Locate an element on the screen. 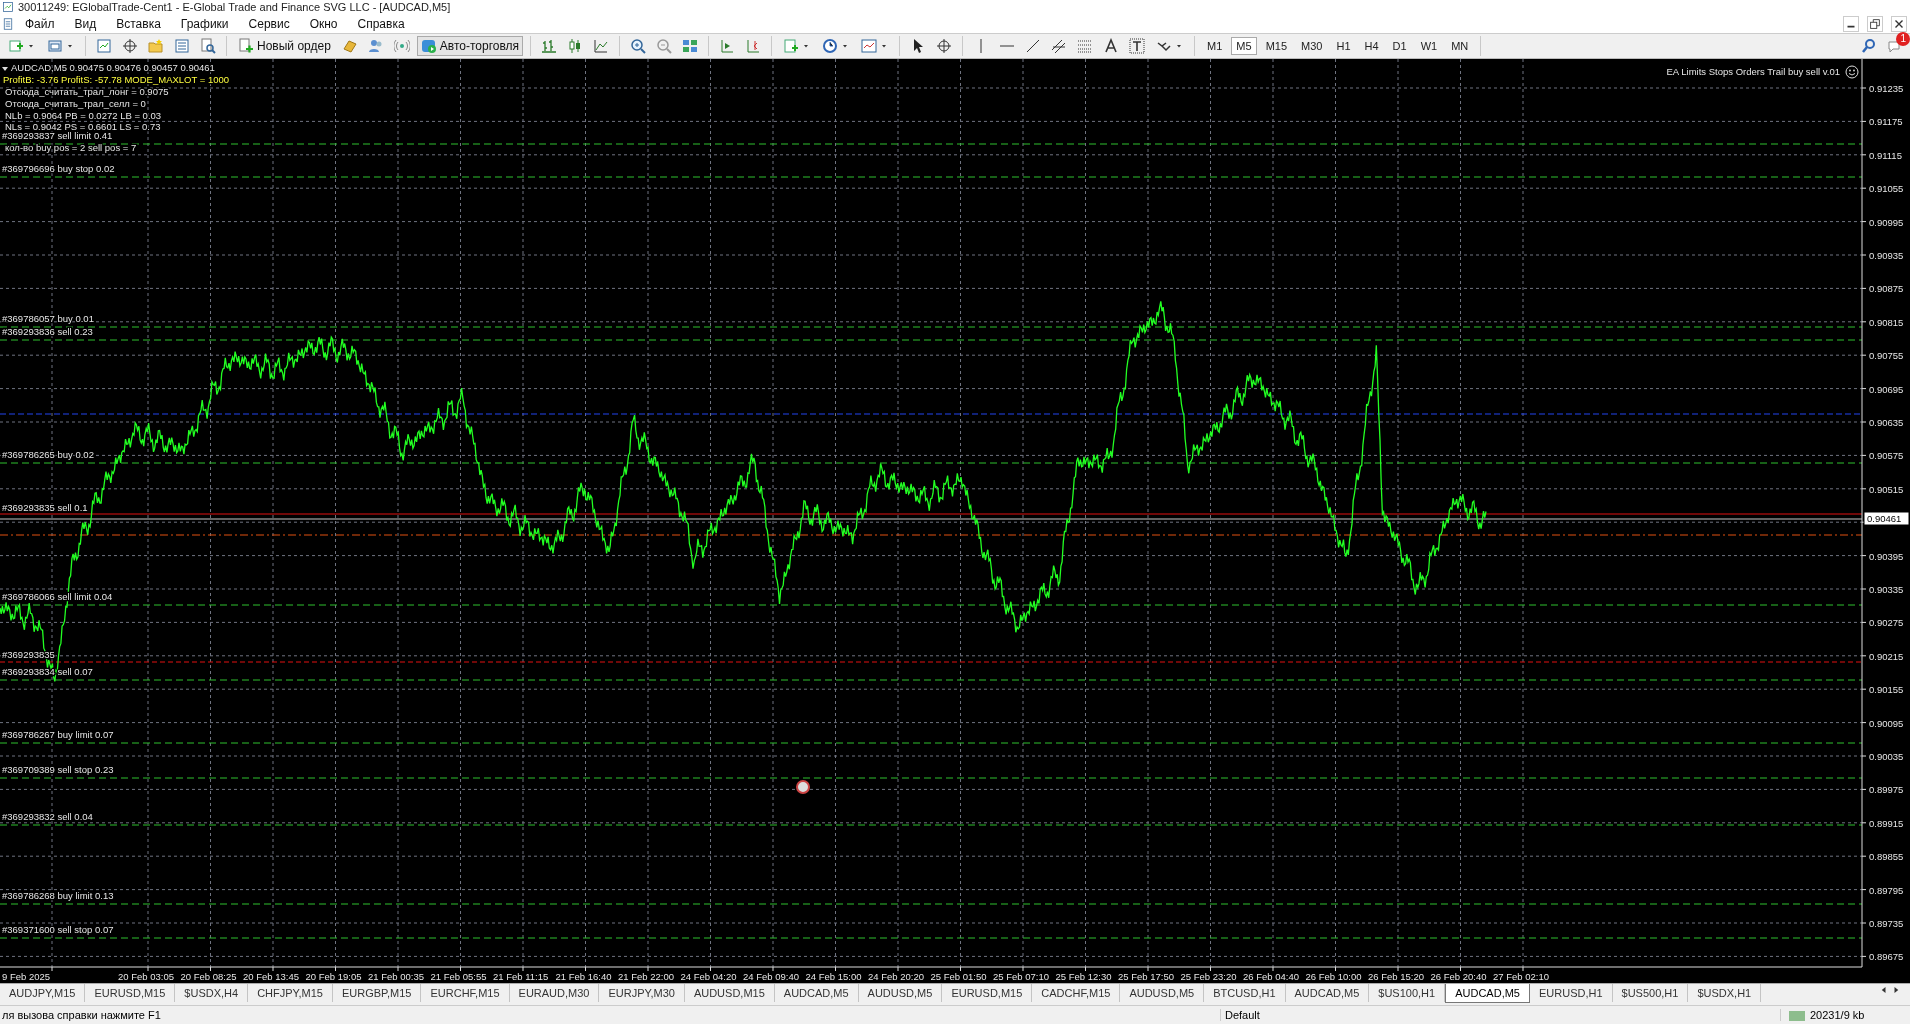  price-label: 0.90155 is located at coordinates (1886, 690).